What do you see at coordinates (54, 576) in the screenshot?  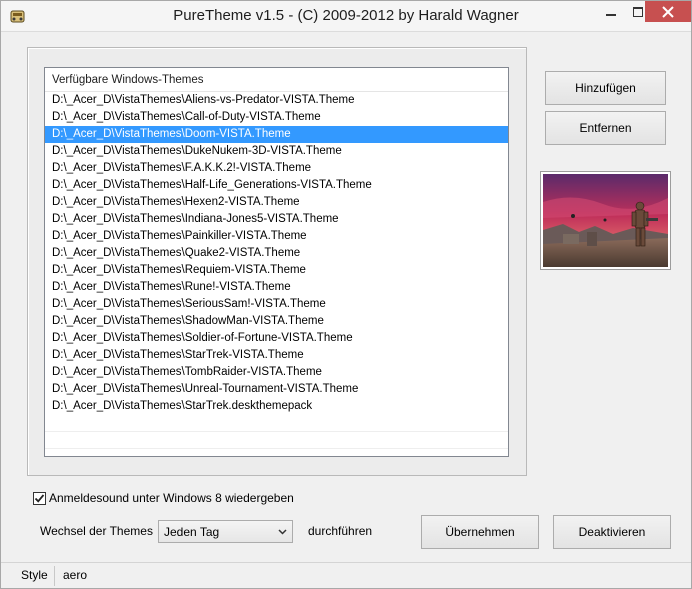 I see `status-separator` at bounding box center [54, 576].